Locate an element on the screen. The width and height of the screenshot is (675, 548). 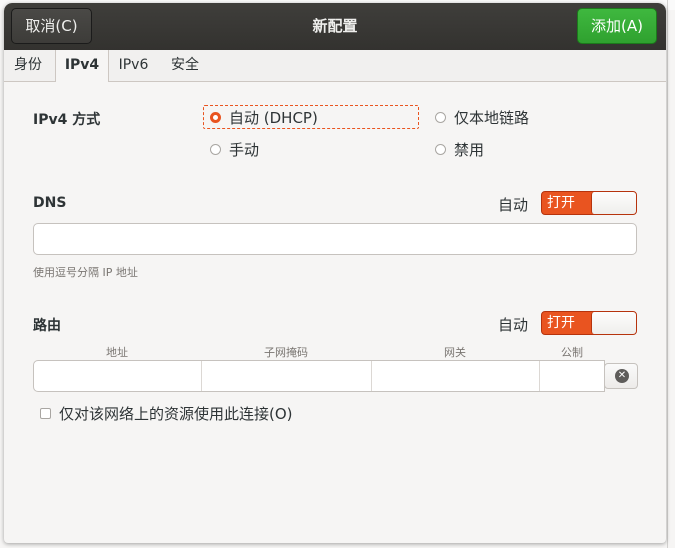
tab-identity: 身份 is located at coordinates (28, 65).